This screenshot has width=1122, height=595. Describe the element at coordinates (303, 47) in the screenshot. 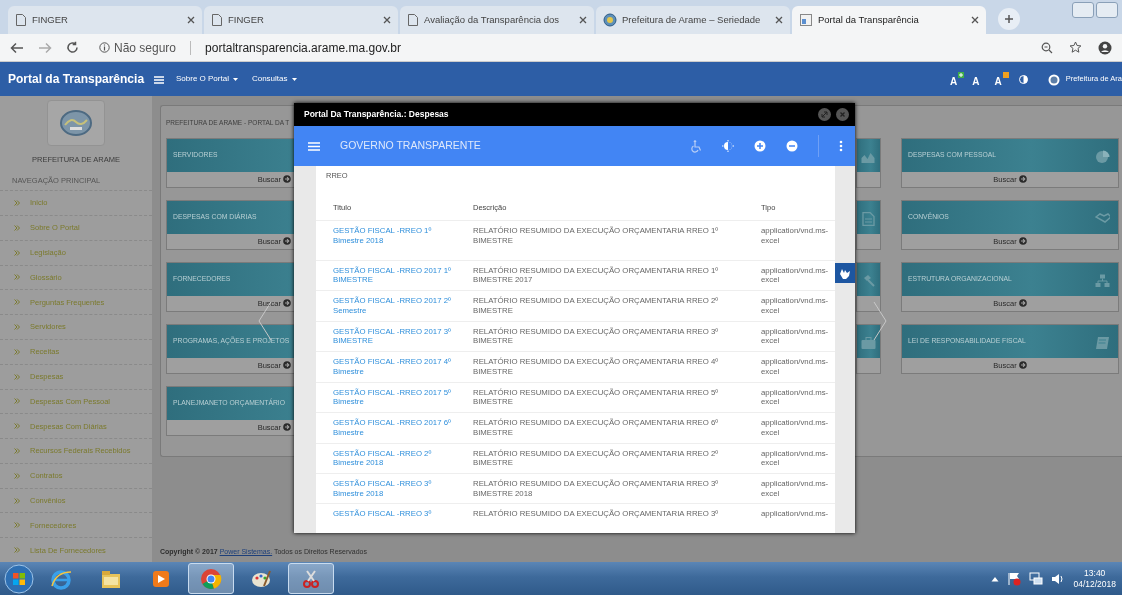

I see `url-text: portaltransparencia.arame.ma.gov.br` at that location.